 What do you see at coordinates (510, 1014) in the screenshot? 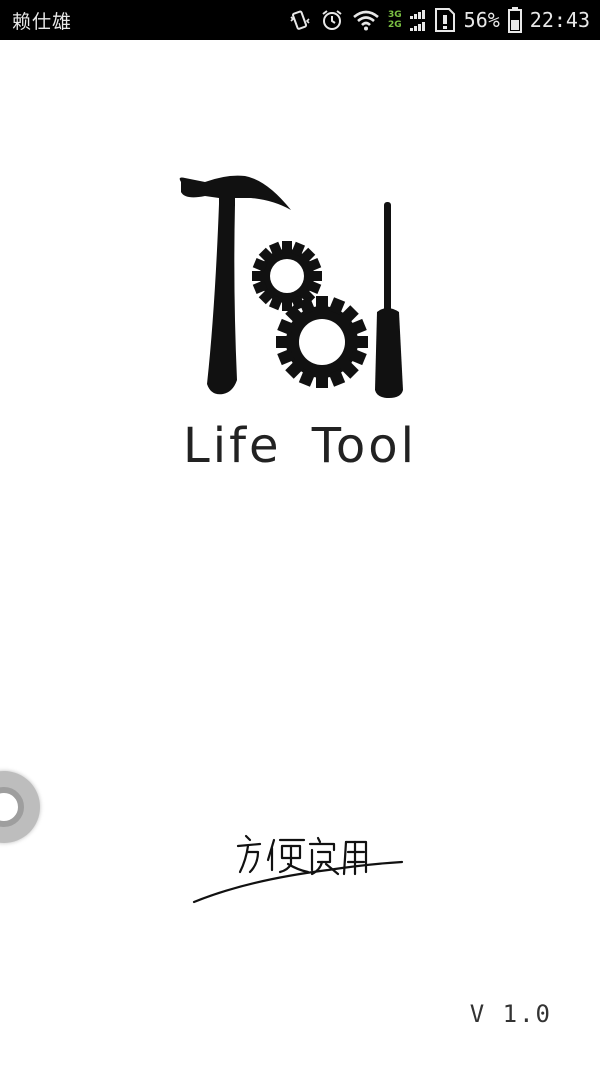
I see `version-label: V 1.0` at bounding box center [510, 1014].